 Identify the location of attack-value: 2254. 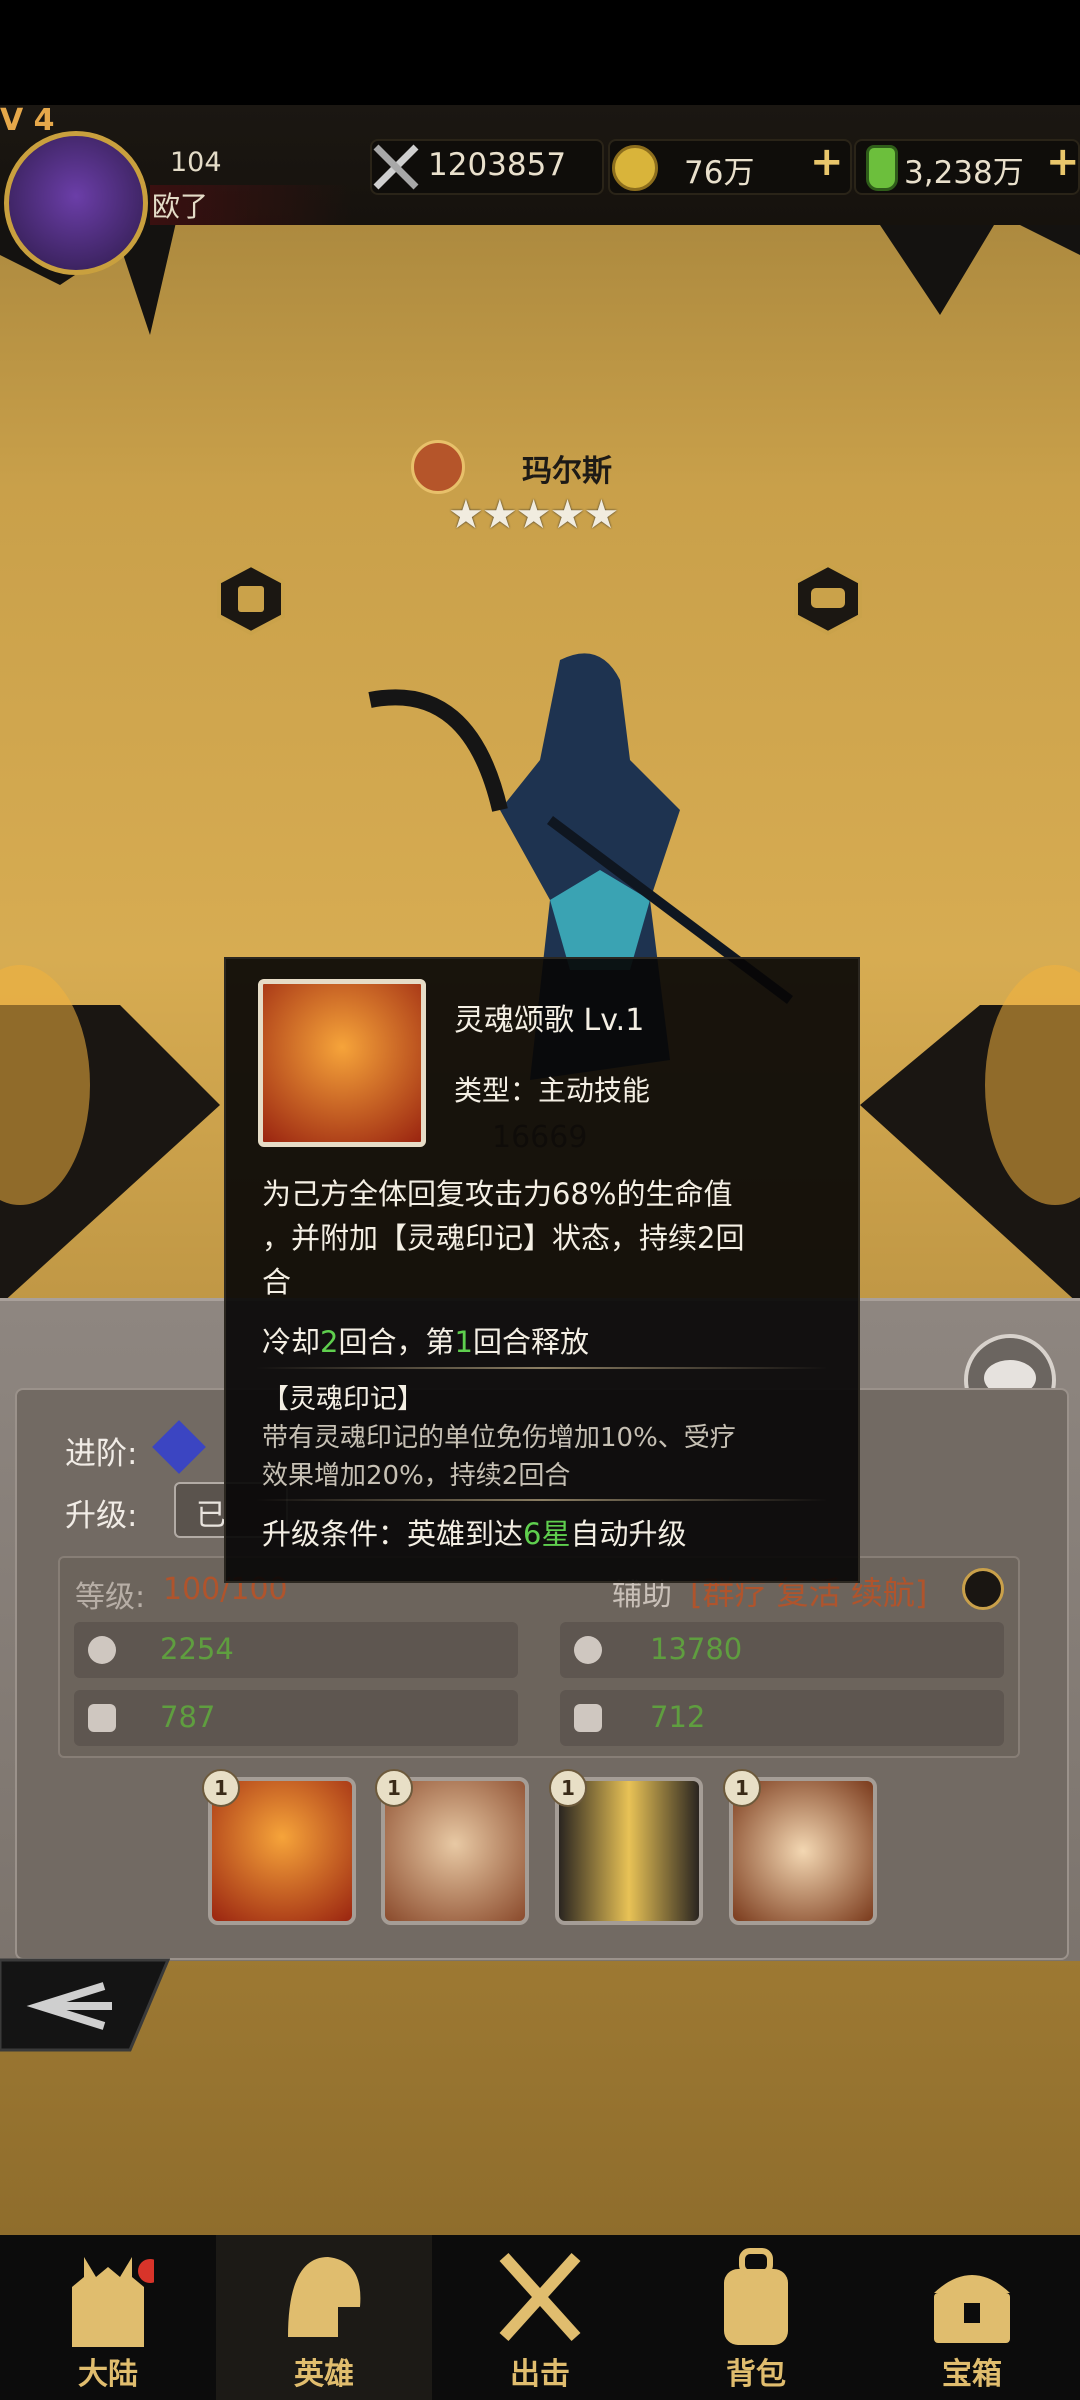
(197, 1649).